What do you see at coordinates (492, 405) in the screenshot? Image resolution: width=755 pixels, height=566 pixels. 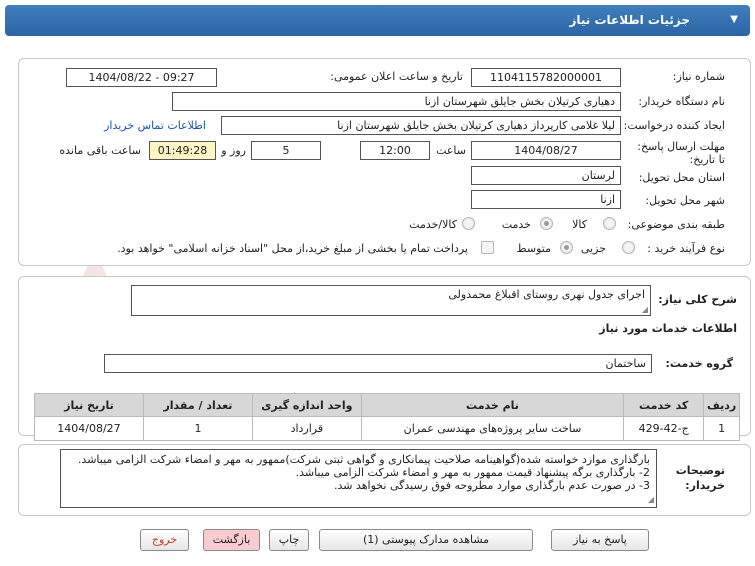 I see `col-service-name: نام خدمت` at bounding box center [492, 405].